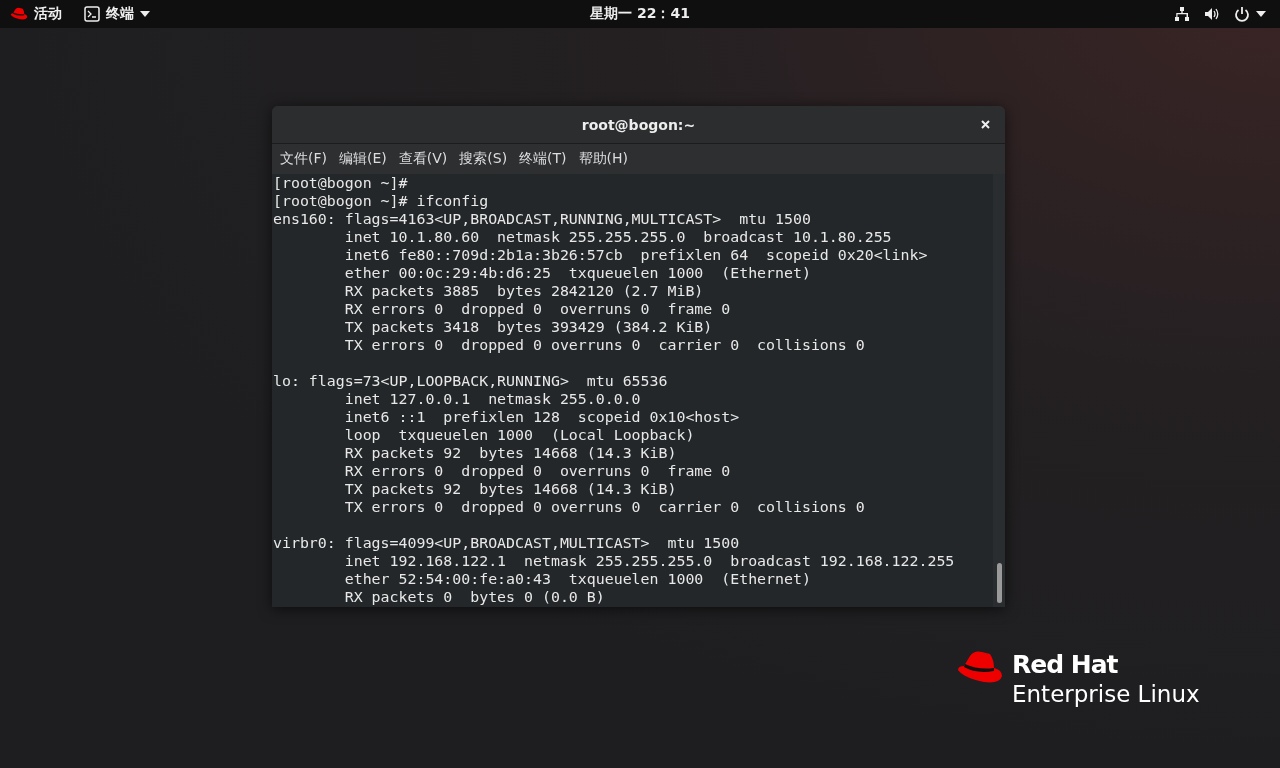  What do you see at coordinates (303, 159) in the screenshot?
I see `menu-item: 文件(F)` at bounding box center [303, 159].